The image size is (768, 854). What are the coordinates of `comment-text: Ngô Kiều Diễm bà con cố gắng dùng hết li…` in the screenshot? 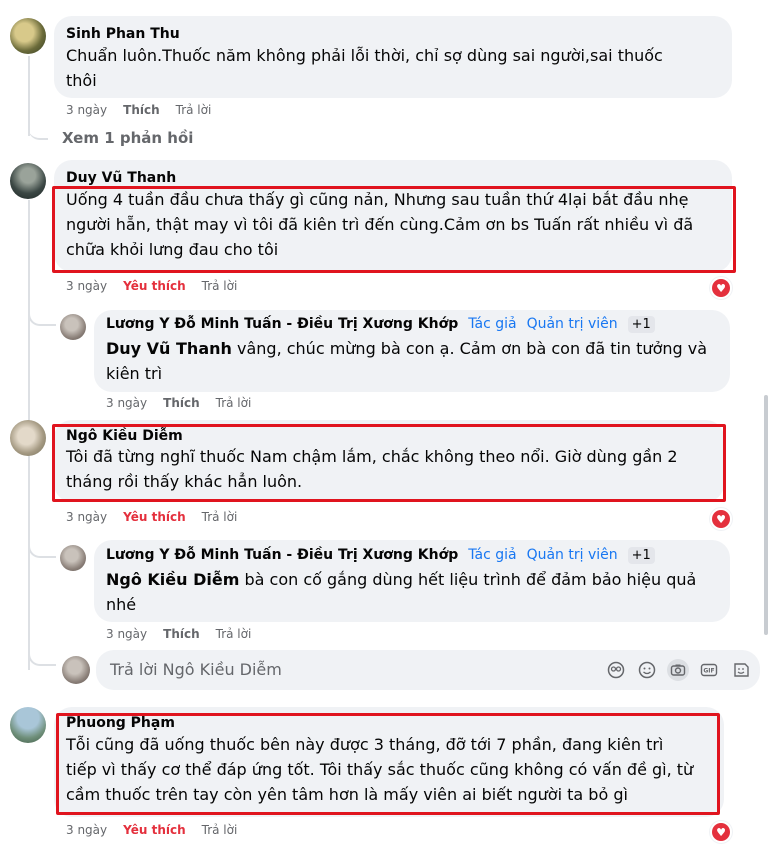 It's located at (416, 592).